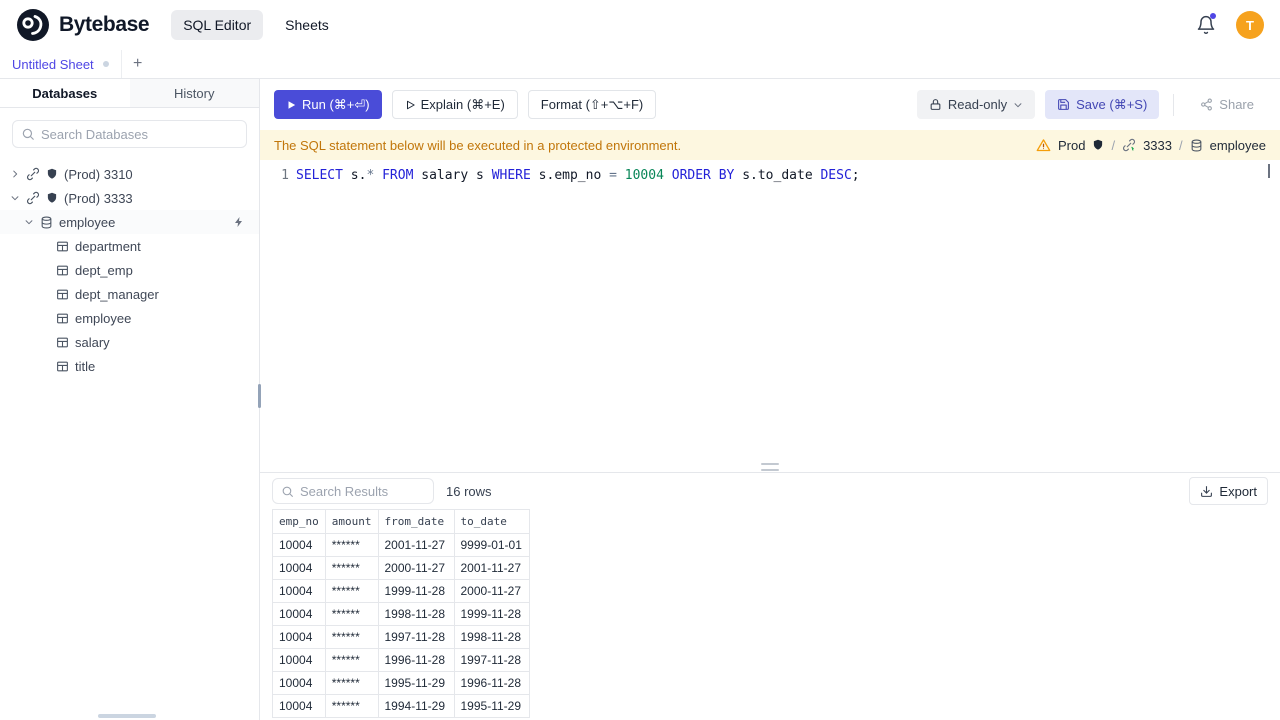 The width and height of the screenshot is (1280, 720). Describe the element at coordinates (328, 104) in the screenshot. I see `run-button: Run (⌘+⏎)` at that location.